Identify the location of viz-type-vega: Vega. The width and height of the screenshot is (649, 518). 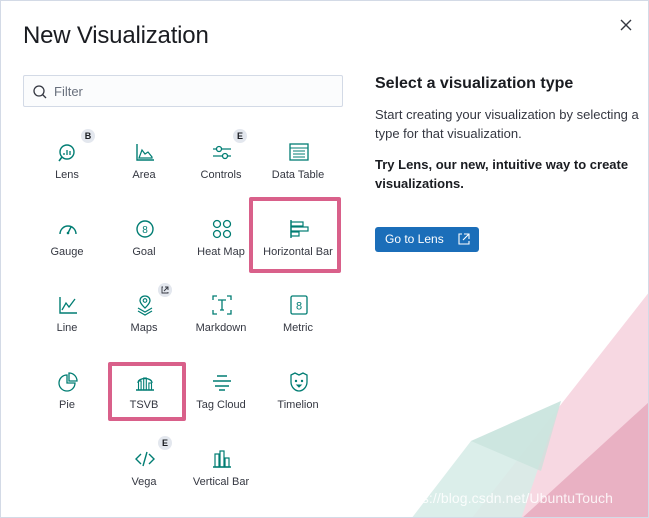
(144, 470).